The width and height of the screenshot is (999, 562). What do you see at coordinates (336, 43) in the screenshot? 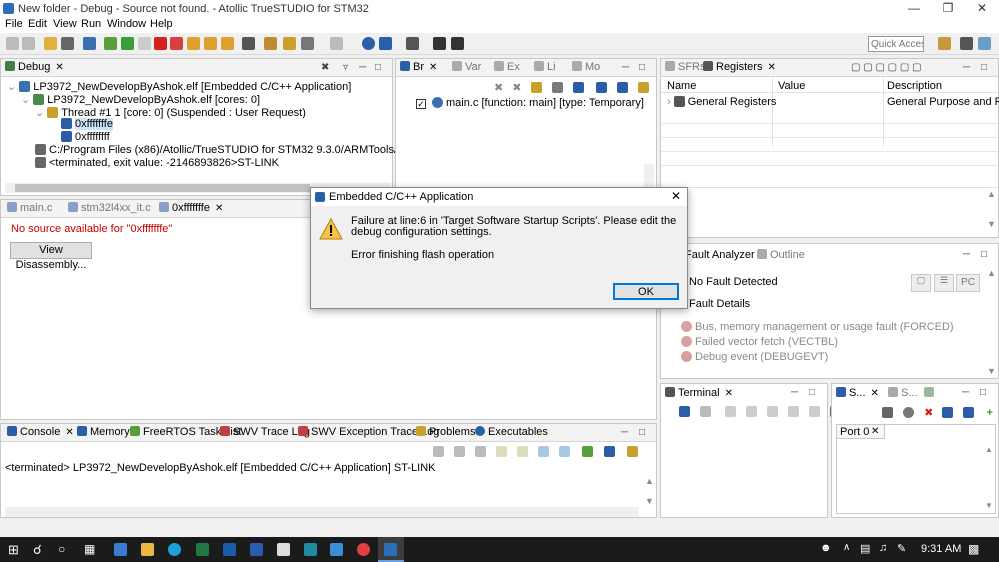
I see `forward-icon` at bounding box center [336, 43].